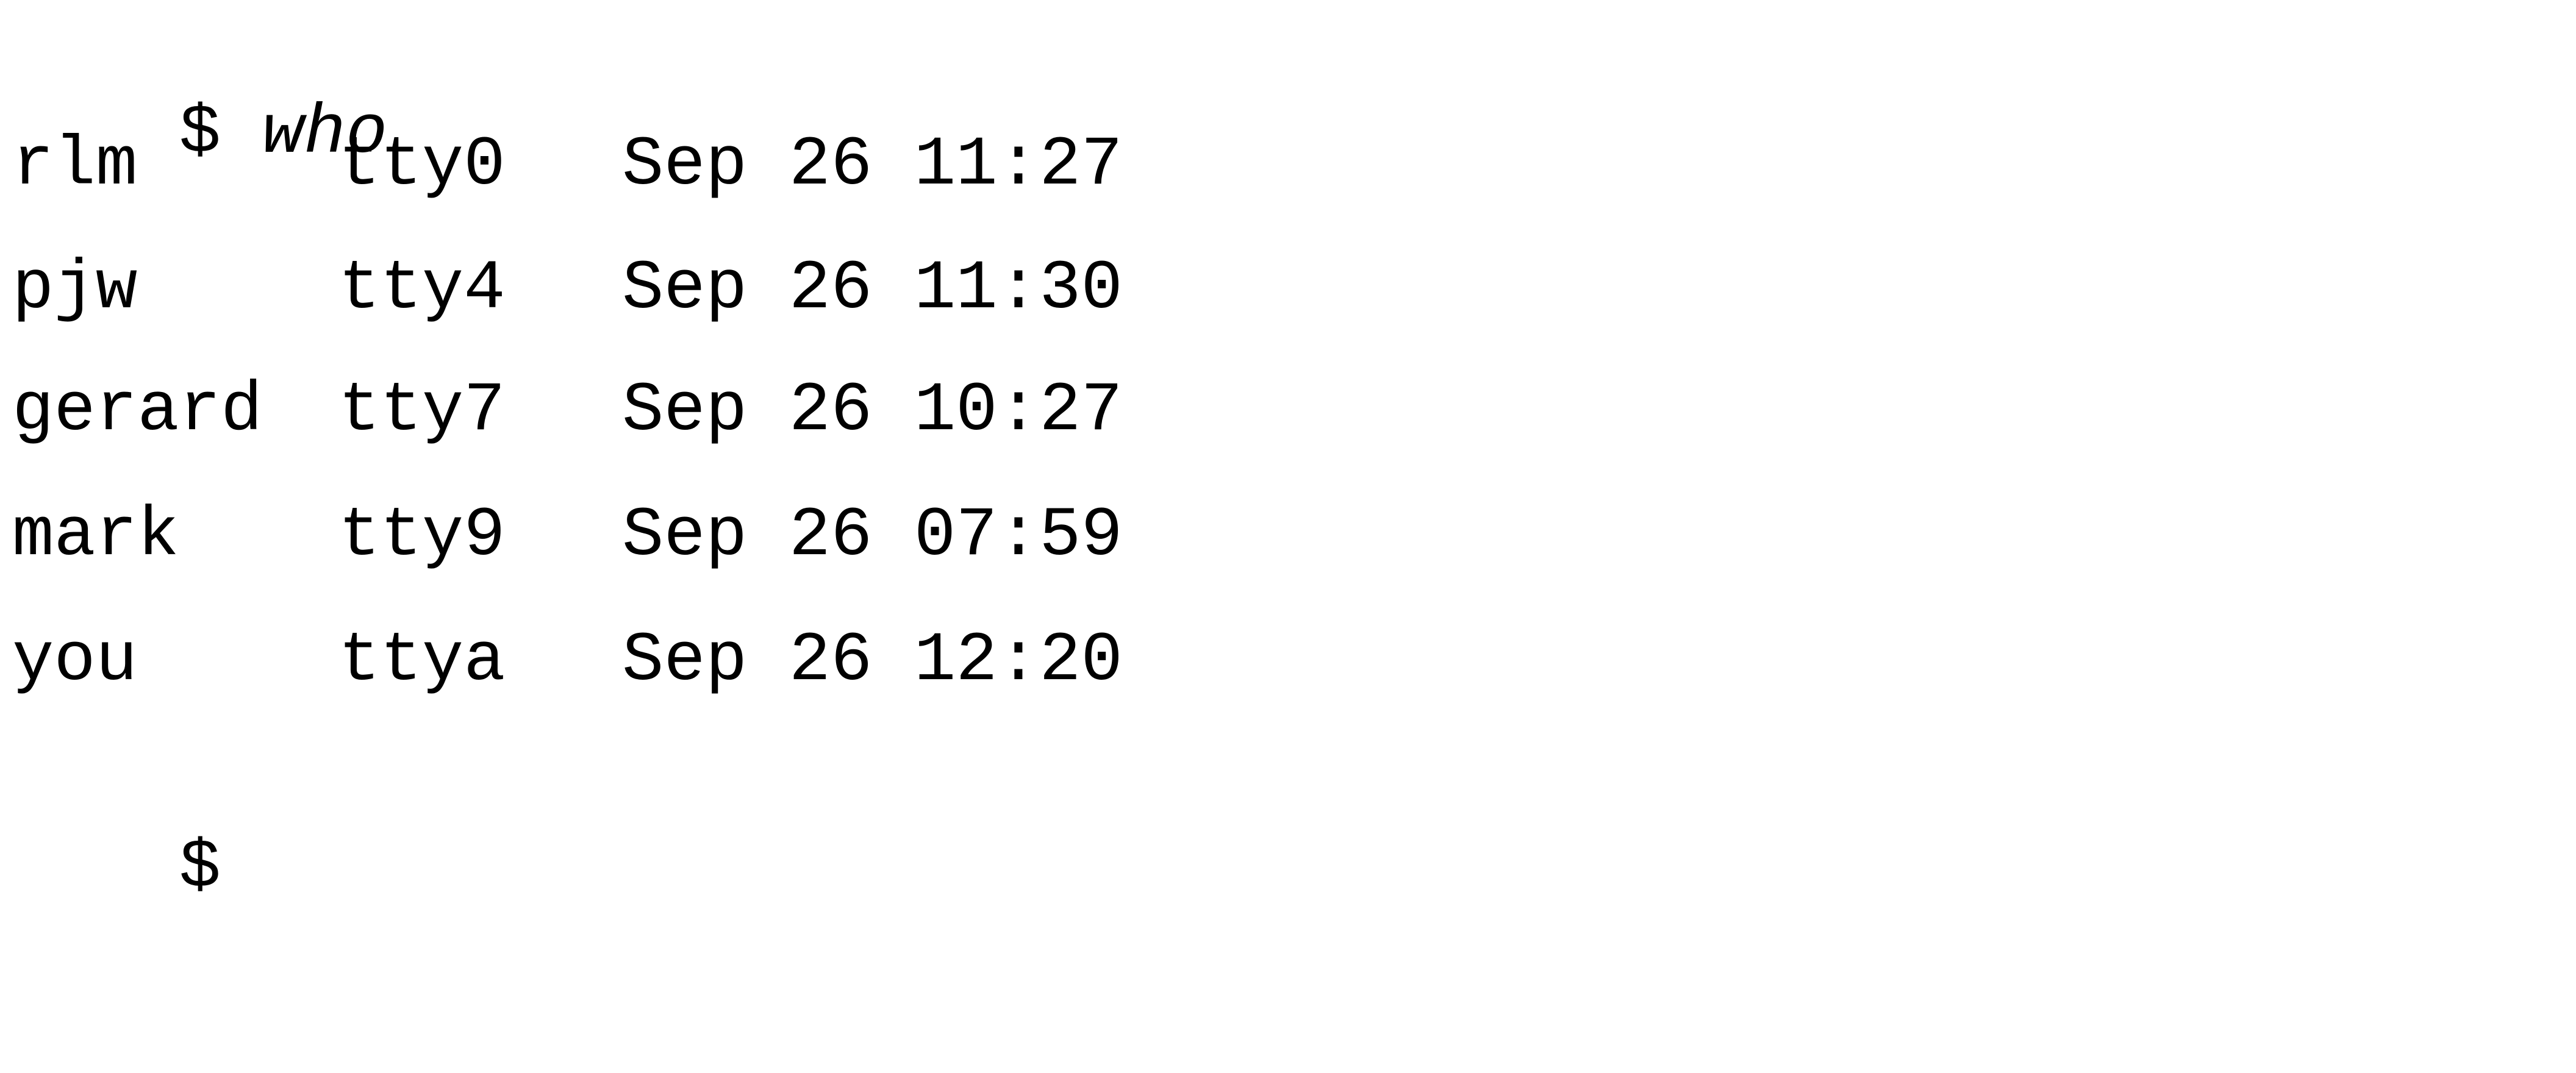 Image resolution: width=2576 pixels, height=1073 pixels. Describe the element at coordinates (75, 661) in the screenshot. I see `username: you` at that location.